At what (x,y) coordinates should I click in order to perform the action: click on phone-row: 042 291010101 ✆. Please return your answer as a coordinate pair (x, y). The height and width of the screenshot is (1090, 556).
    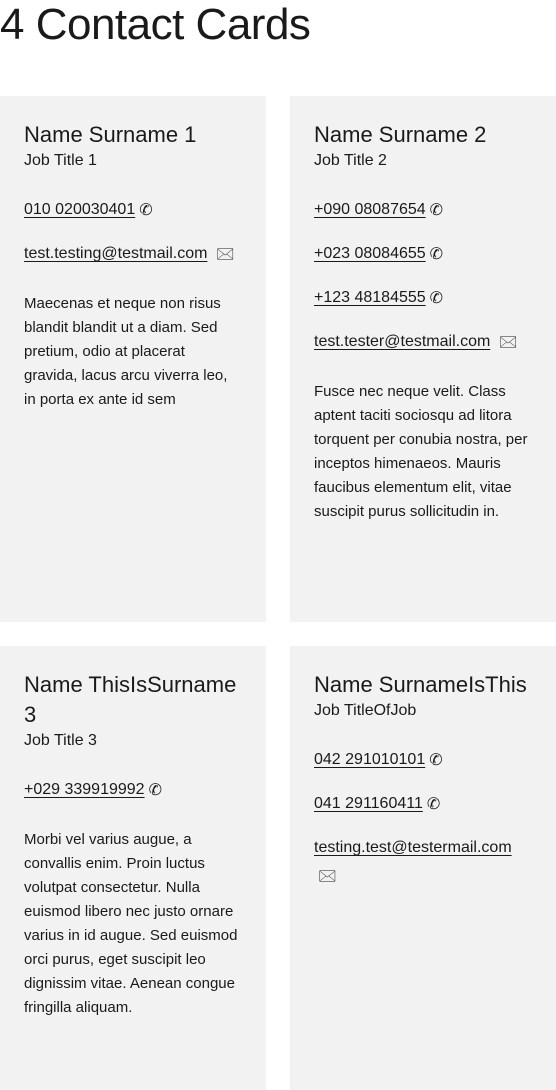
    Looking at the image, I should click on (423, 760).